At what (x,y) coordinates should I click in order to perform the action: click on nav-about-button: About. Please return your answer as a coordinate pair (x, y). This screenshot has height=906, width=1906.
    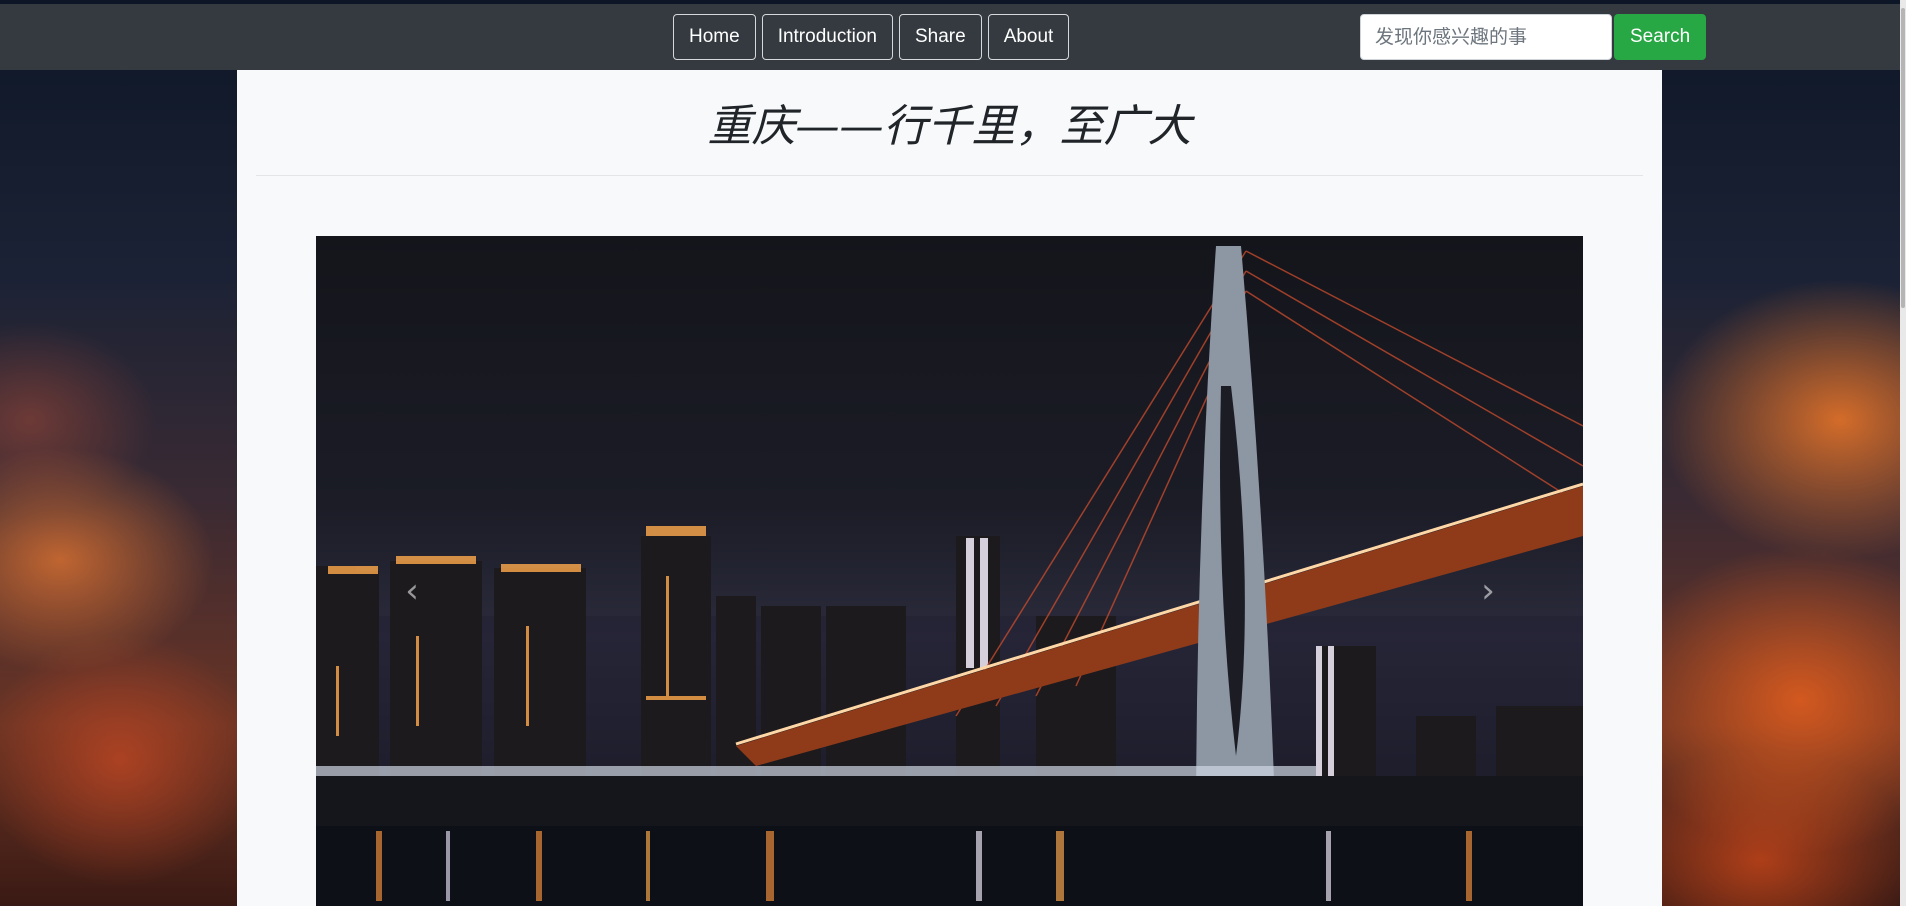
    Looking at the image, I should click on (1028, 37).